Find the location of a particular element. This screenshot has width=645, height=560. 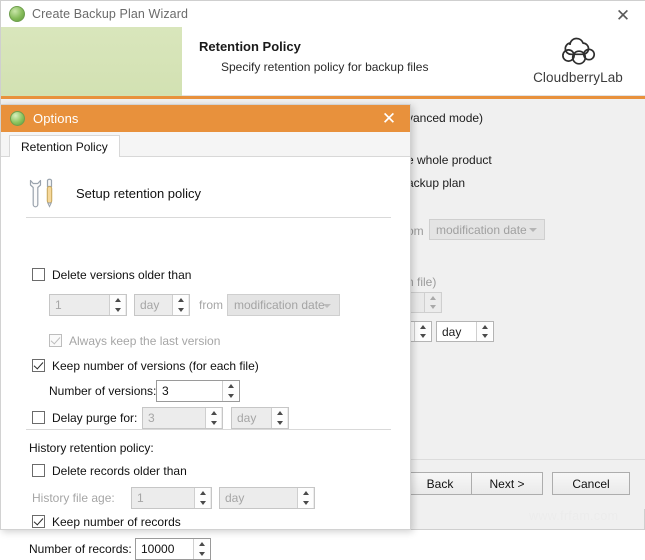

spinner-delay-purge-value-text: 3 is located at coordinates (151, 418).